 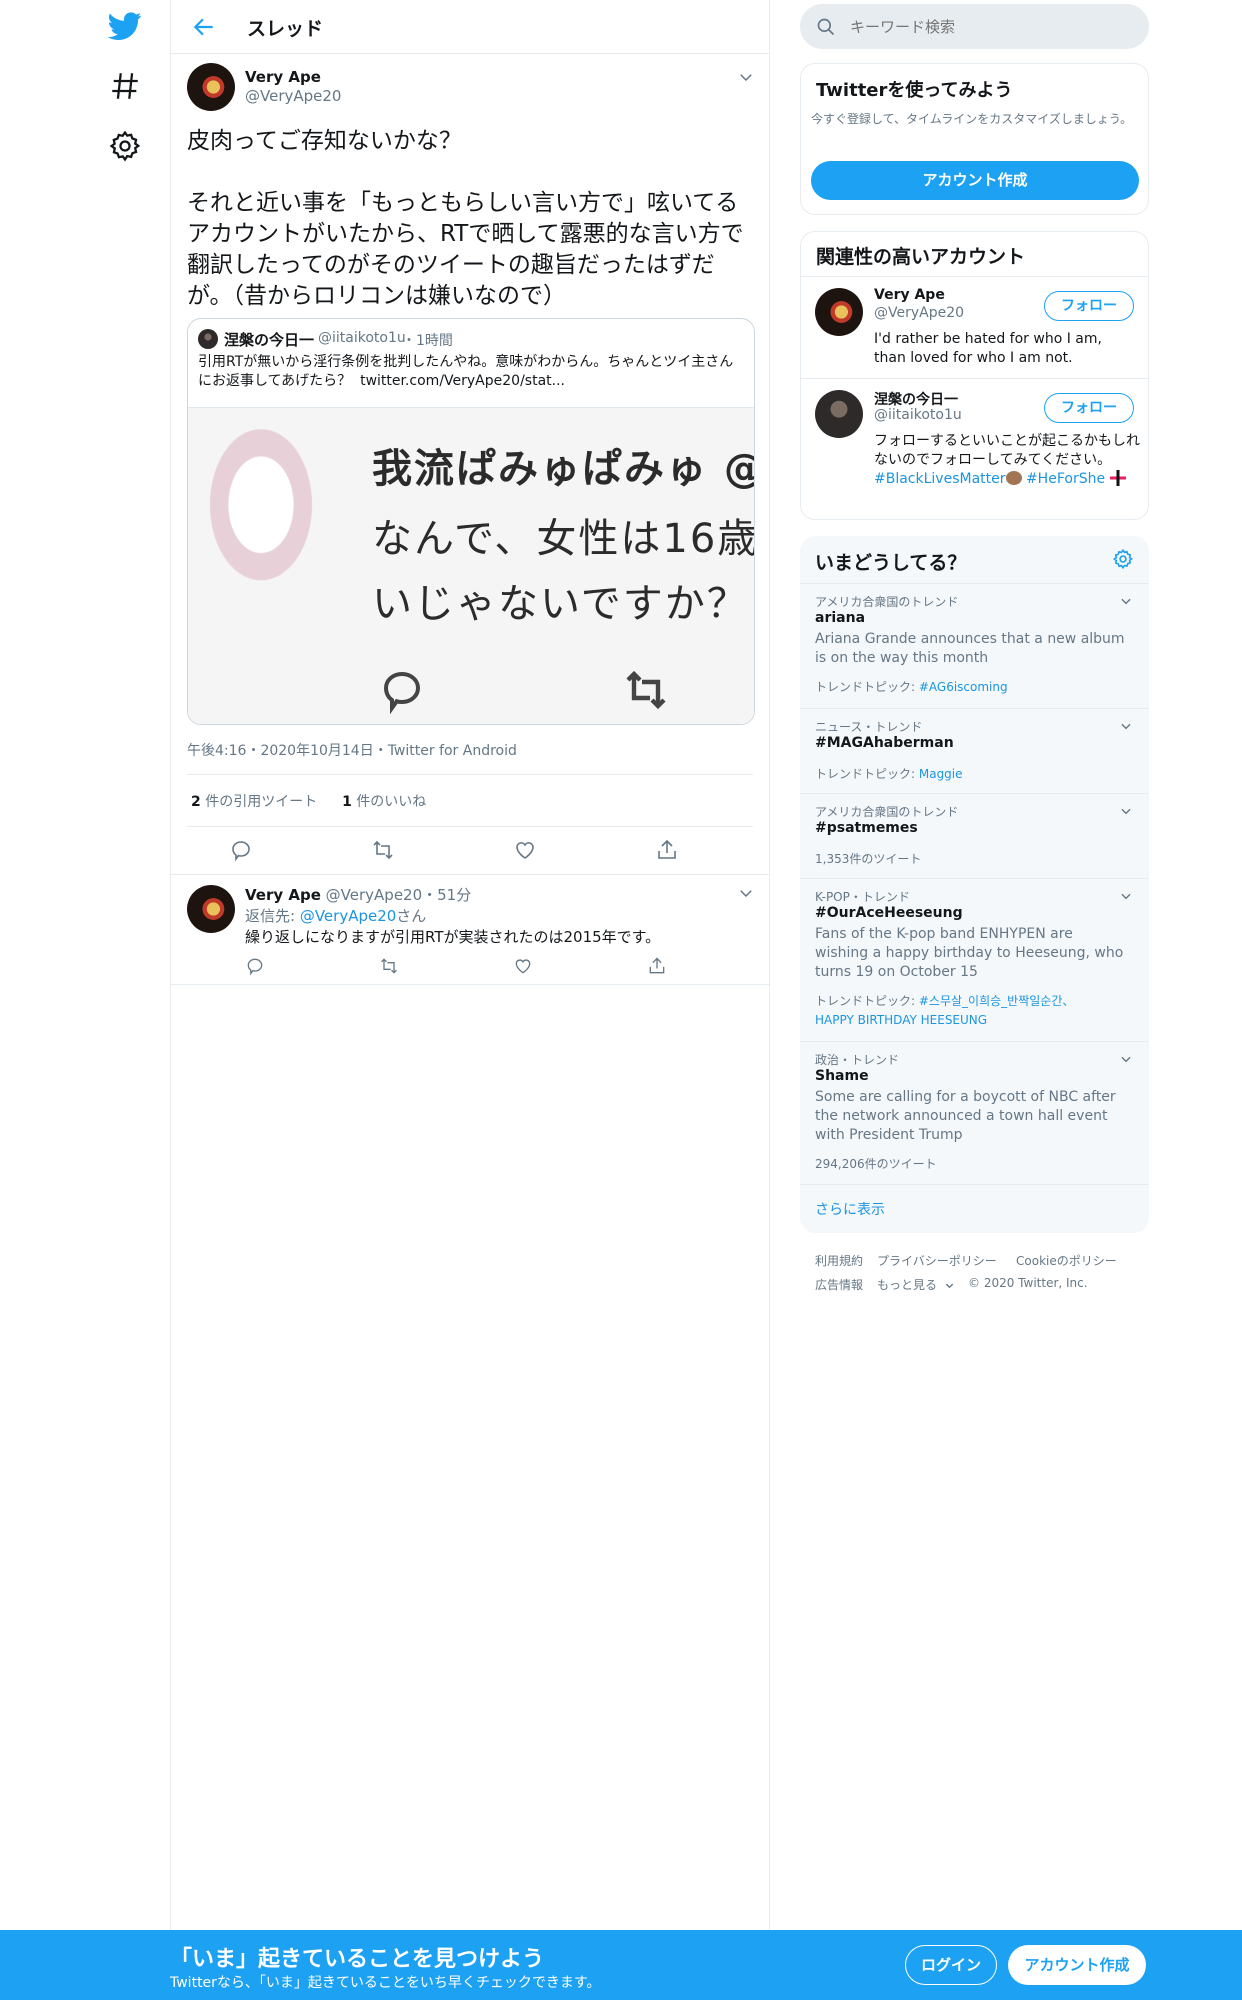 What do you see at coordinates (352, 750) in the screenshot?
I see `tweet-timestamp: 午後4:16・2020年10月14日・Twitter for Android` at bounding box center [352, 750].